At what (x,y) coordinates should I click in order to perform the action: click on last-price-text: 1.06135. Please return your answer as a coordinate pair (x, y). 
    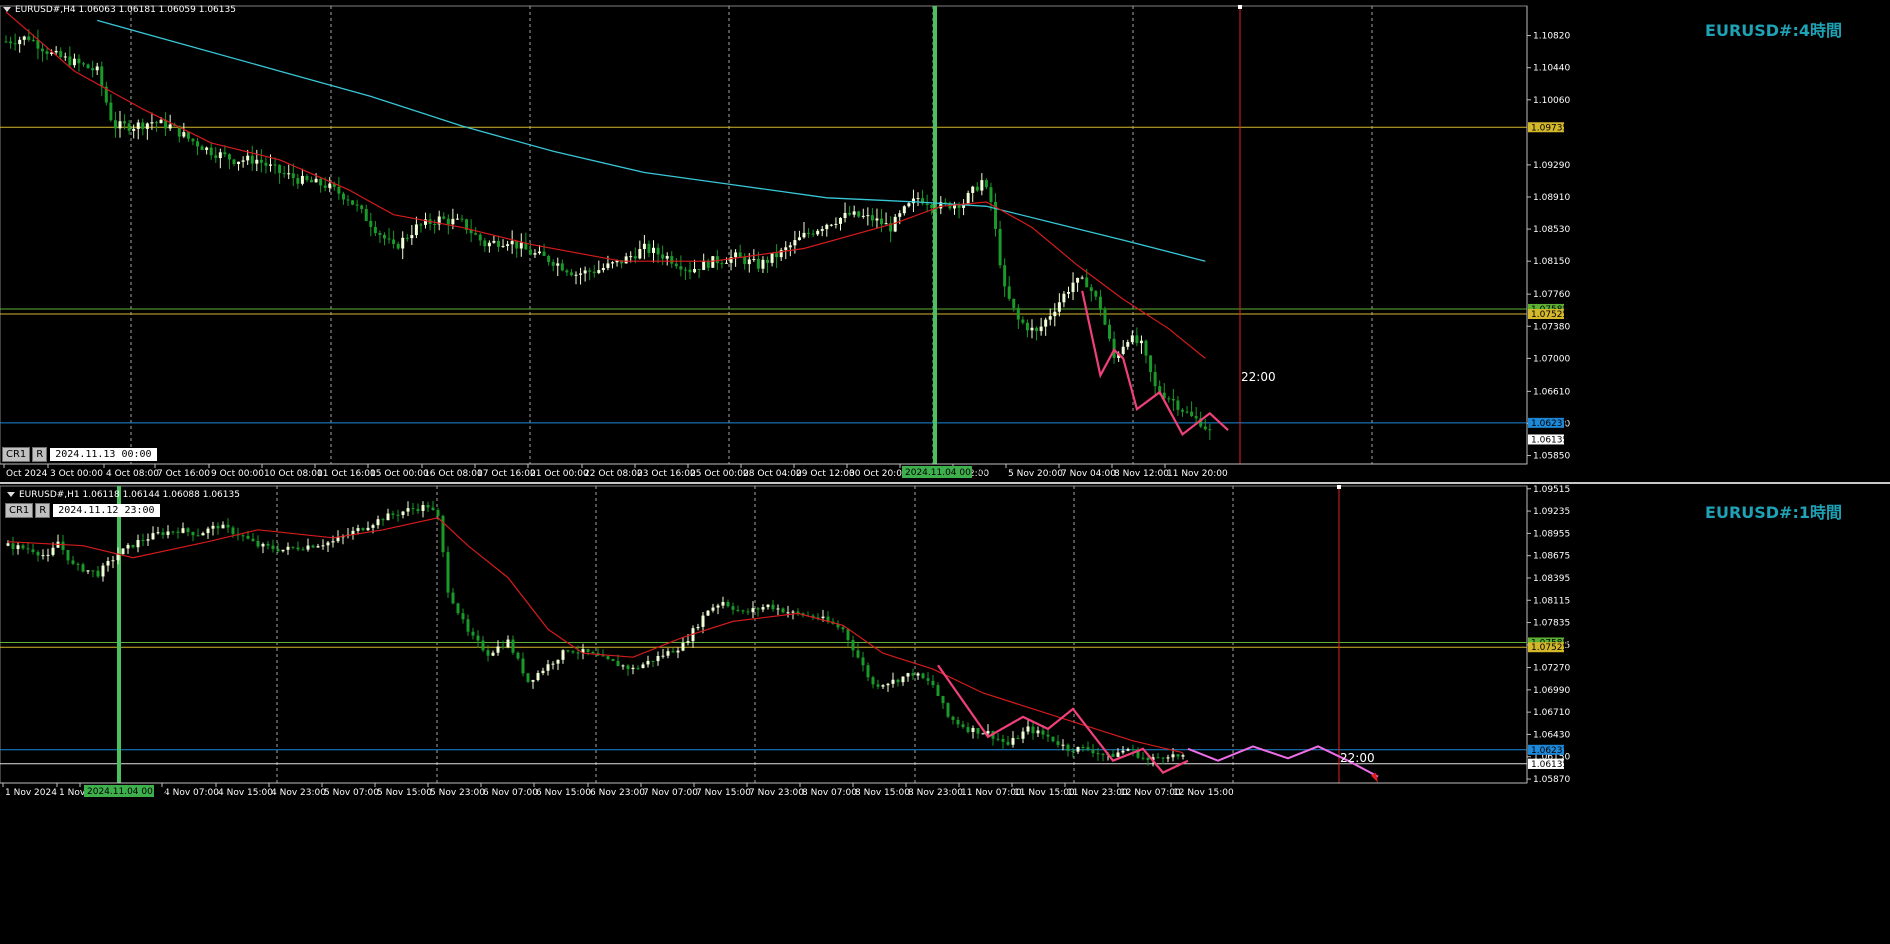
    Looking at the image, I should click on (1549, 440).